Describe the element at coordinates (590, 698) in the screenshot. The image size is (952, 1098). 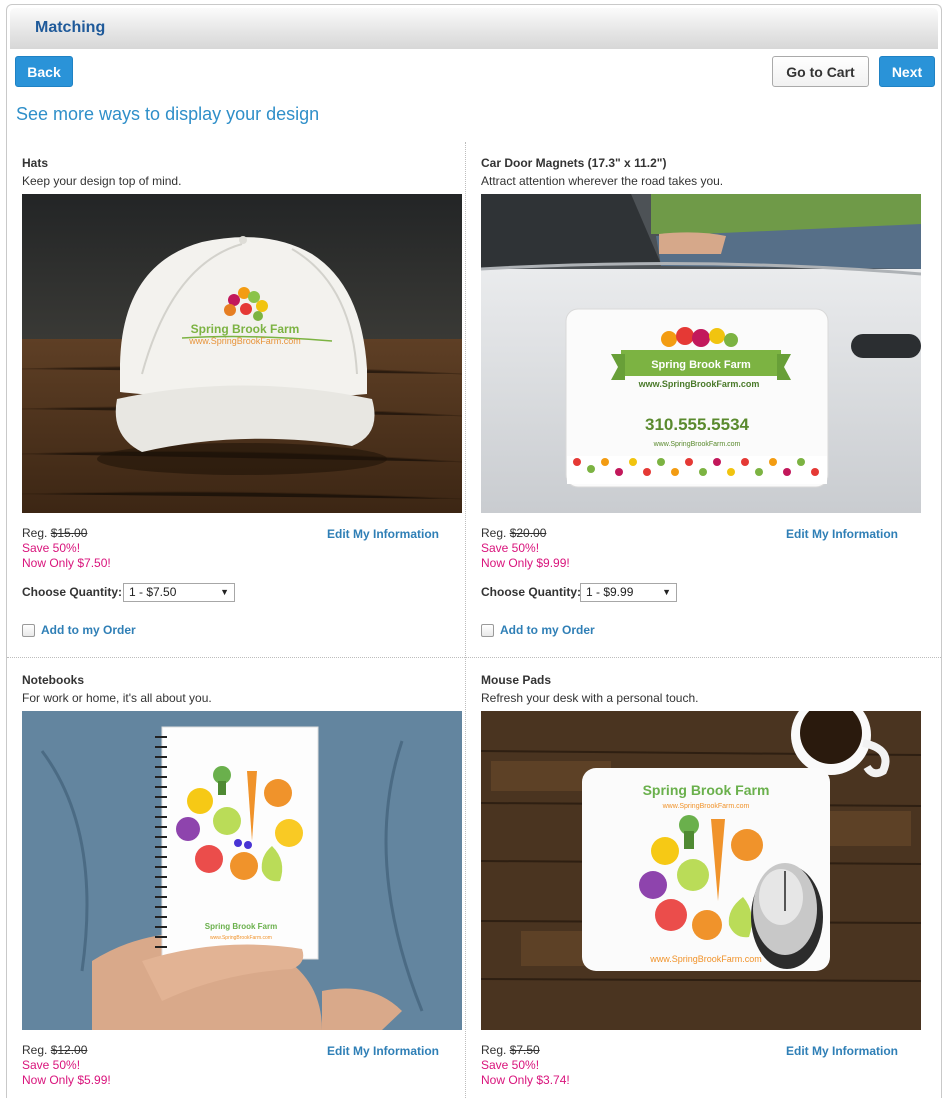
I see `product-description: Refresh your desk with a personal touch.` at that location.